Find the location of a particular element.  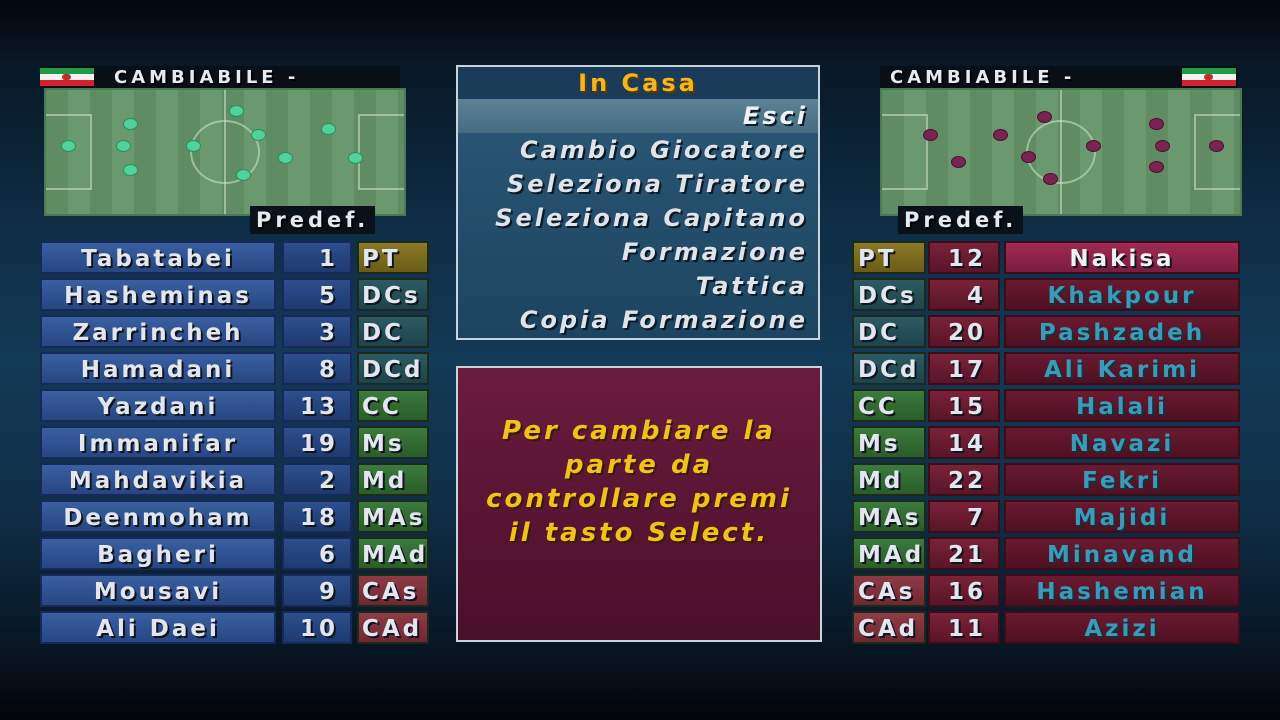

player-name: Majidi is located at coordinates (1122, 516).